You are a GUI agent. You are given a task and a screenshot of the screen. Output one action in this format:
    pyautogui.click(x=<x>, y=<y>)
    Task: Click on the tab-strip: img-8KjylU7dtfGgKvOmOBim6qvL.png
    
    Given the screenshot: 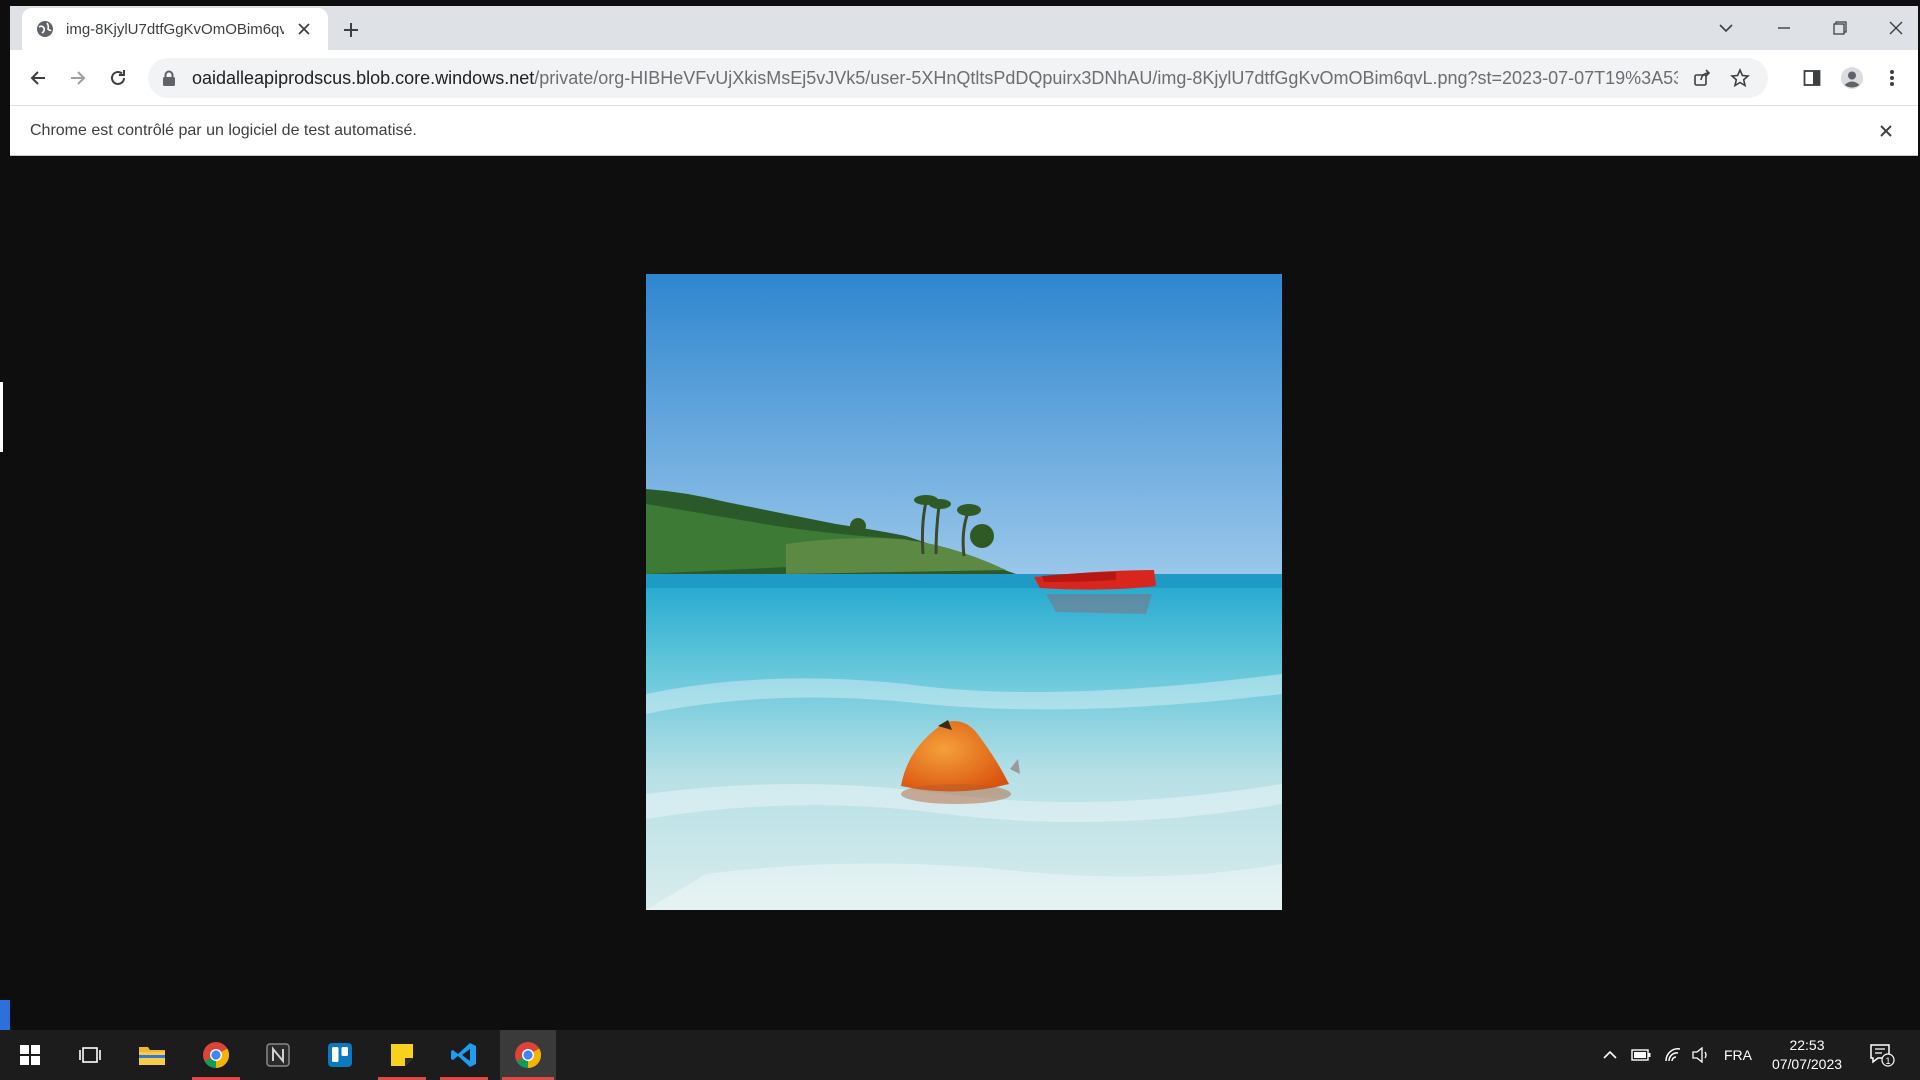 What is the action you would take?
    pyautogui.click(x=964, y=28)
    